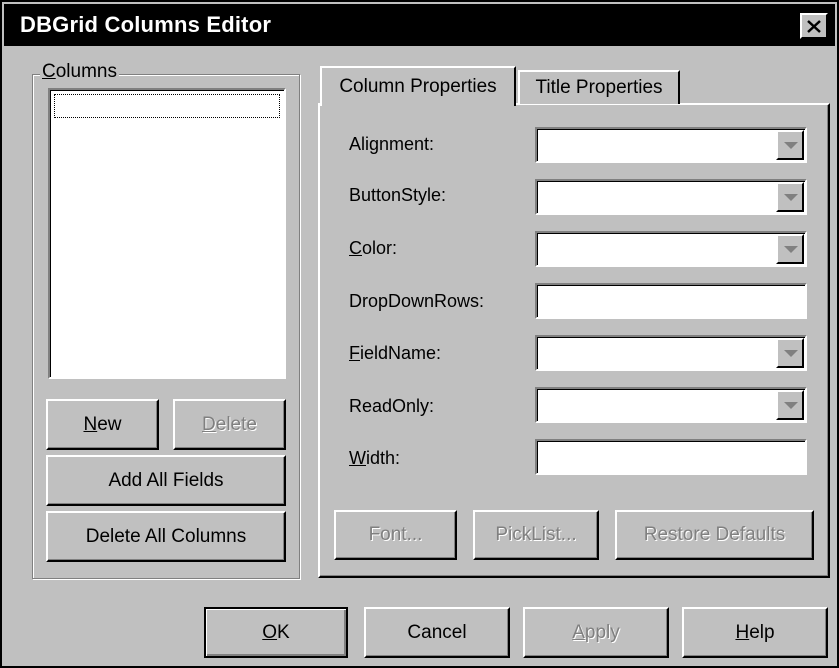 This screenshot has width=839, height=668. Describe the element at coordinates (392, 144) in the screenshot. I see `alignment-label: Alignment:` at that location.